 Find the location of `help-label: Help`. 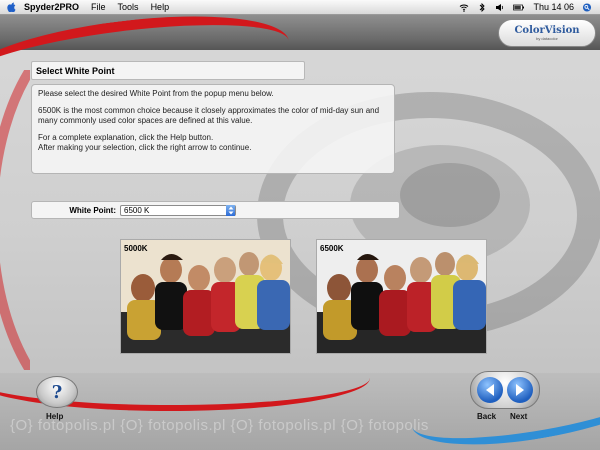

help-label: Help is located at coordinates (55, 416).